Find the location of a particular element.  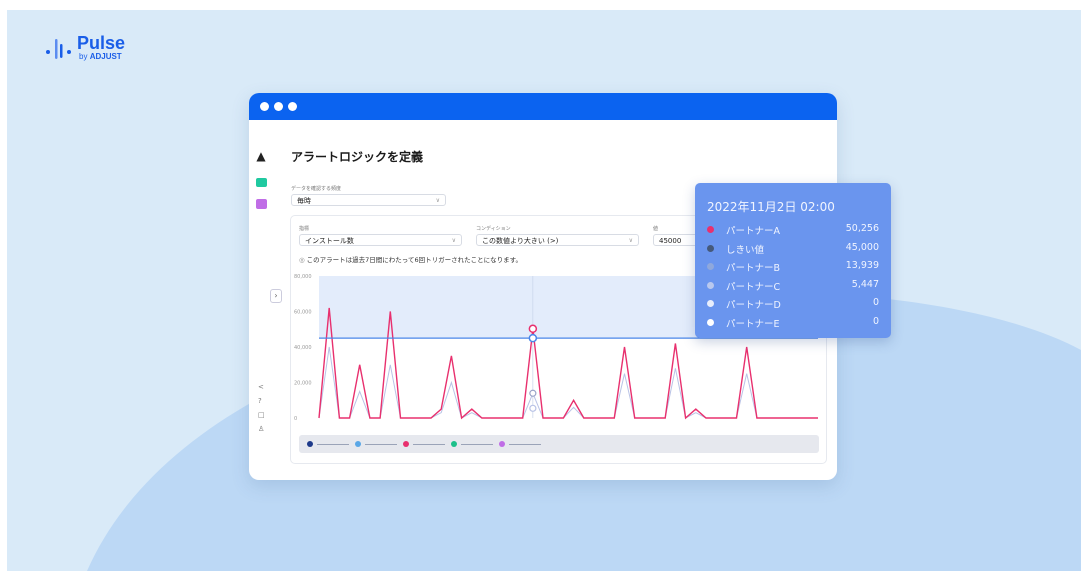

tooltip-series-value: 5,447 is located at coordinates (865, 284).